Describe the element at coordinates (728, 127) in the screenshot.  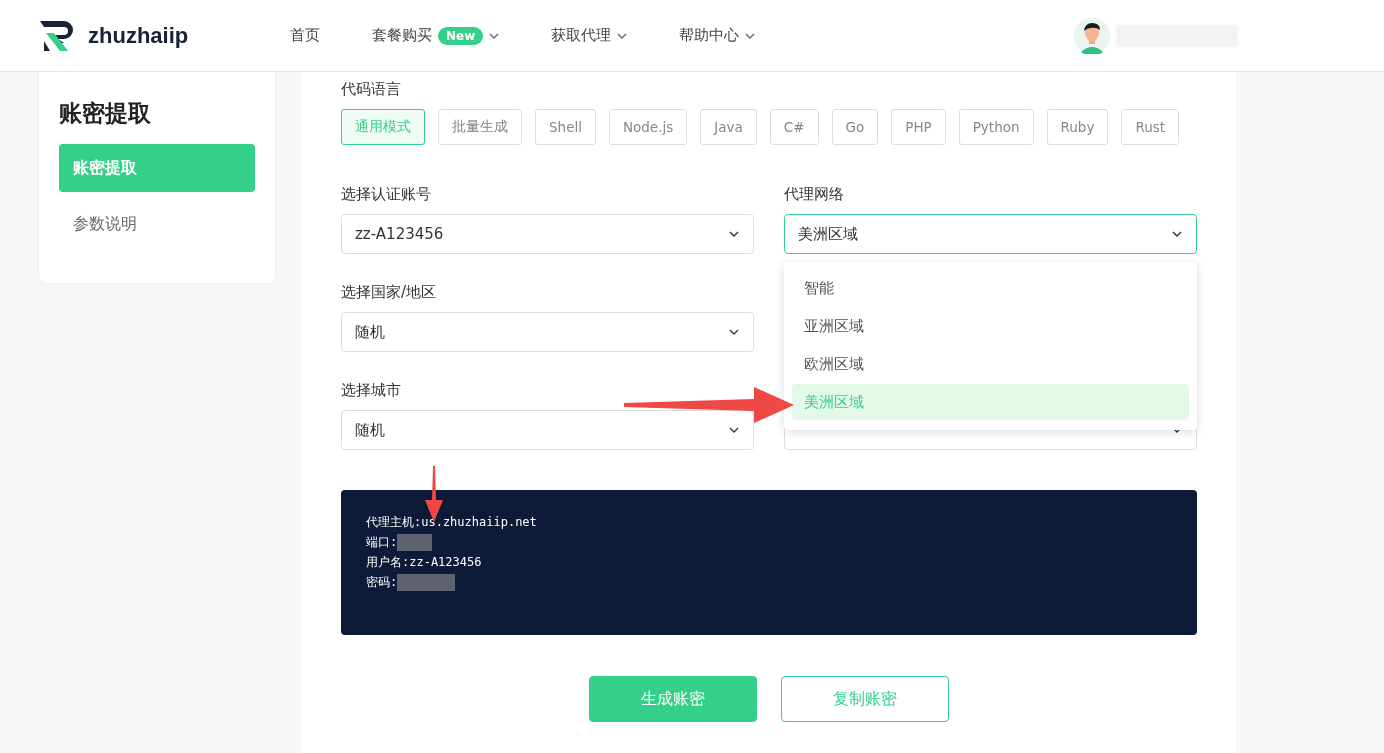
I see `language-tab: Java` at that location.